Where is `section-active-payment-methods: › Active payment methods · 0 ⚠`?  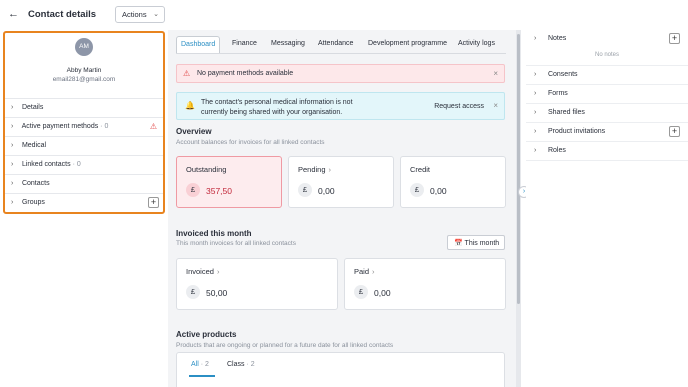
section-active-payment-methods: › Active payment methods · 0 ⚠ is located at coordinates (84, 126).